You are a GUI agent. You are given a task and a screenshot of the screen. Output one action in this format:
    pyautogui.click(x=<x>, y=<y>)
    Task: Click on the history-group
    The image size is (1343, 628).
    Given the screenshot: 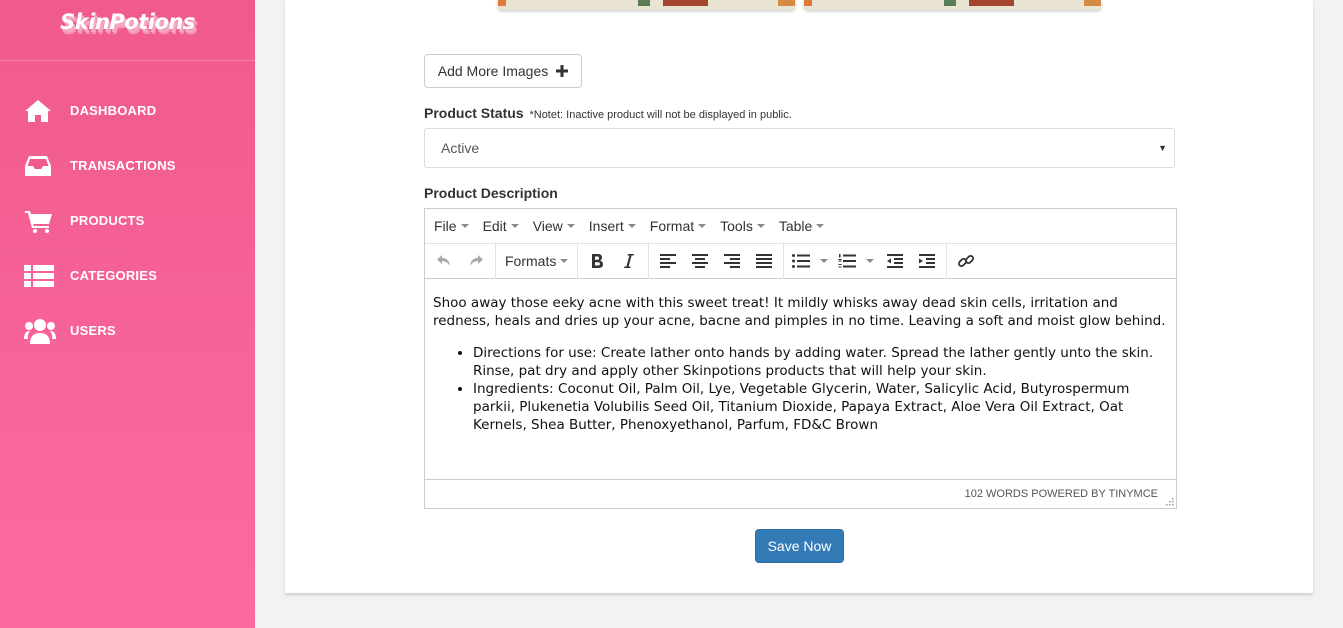 What is the action you would take?
    pyautogui.click(x=460, y=261)
    